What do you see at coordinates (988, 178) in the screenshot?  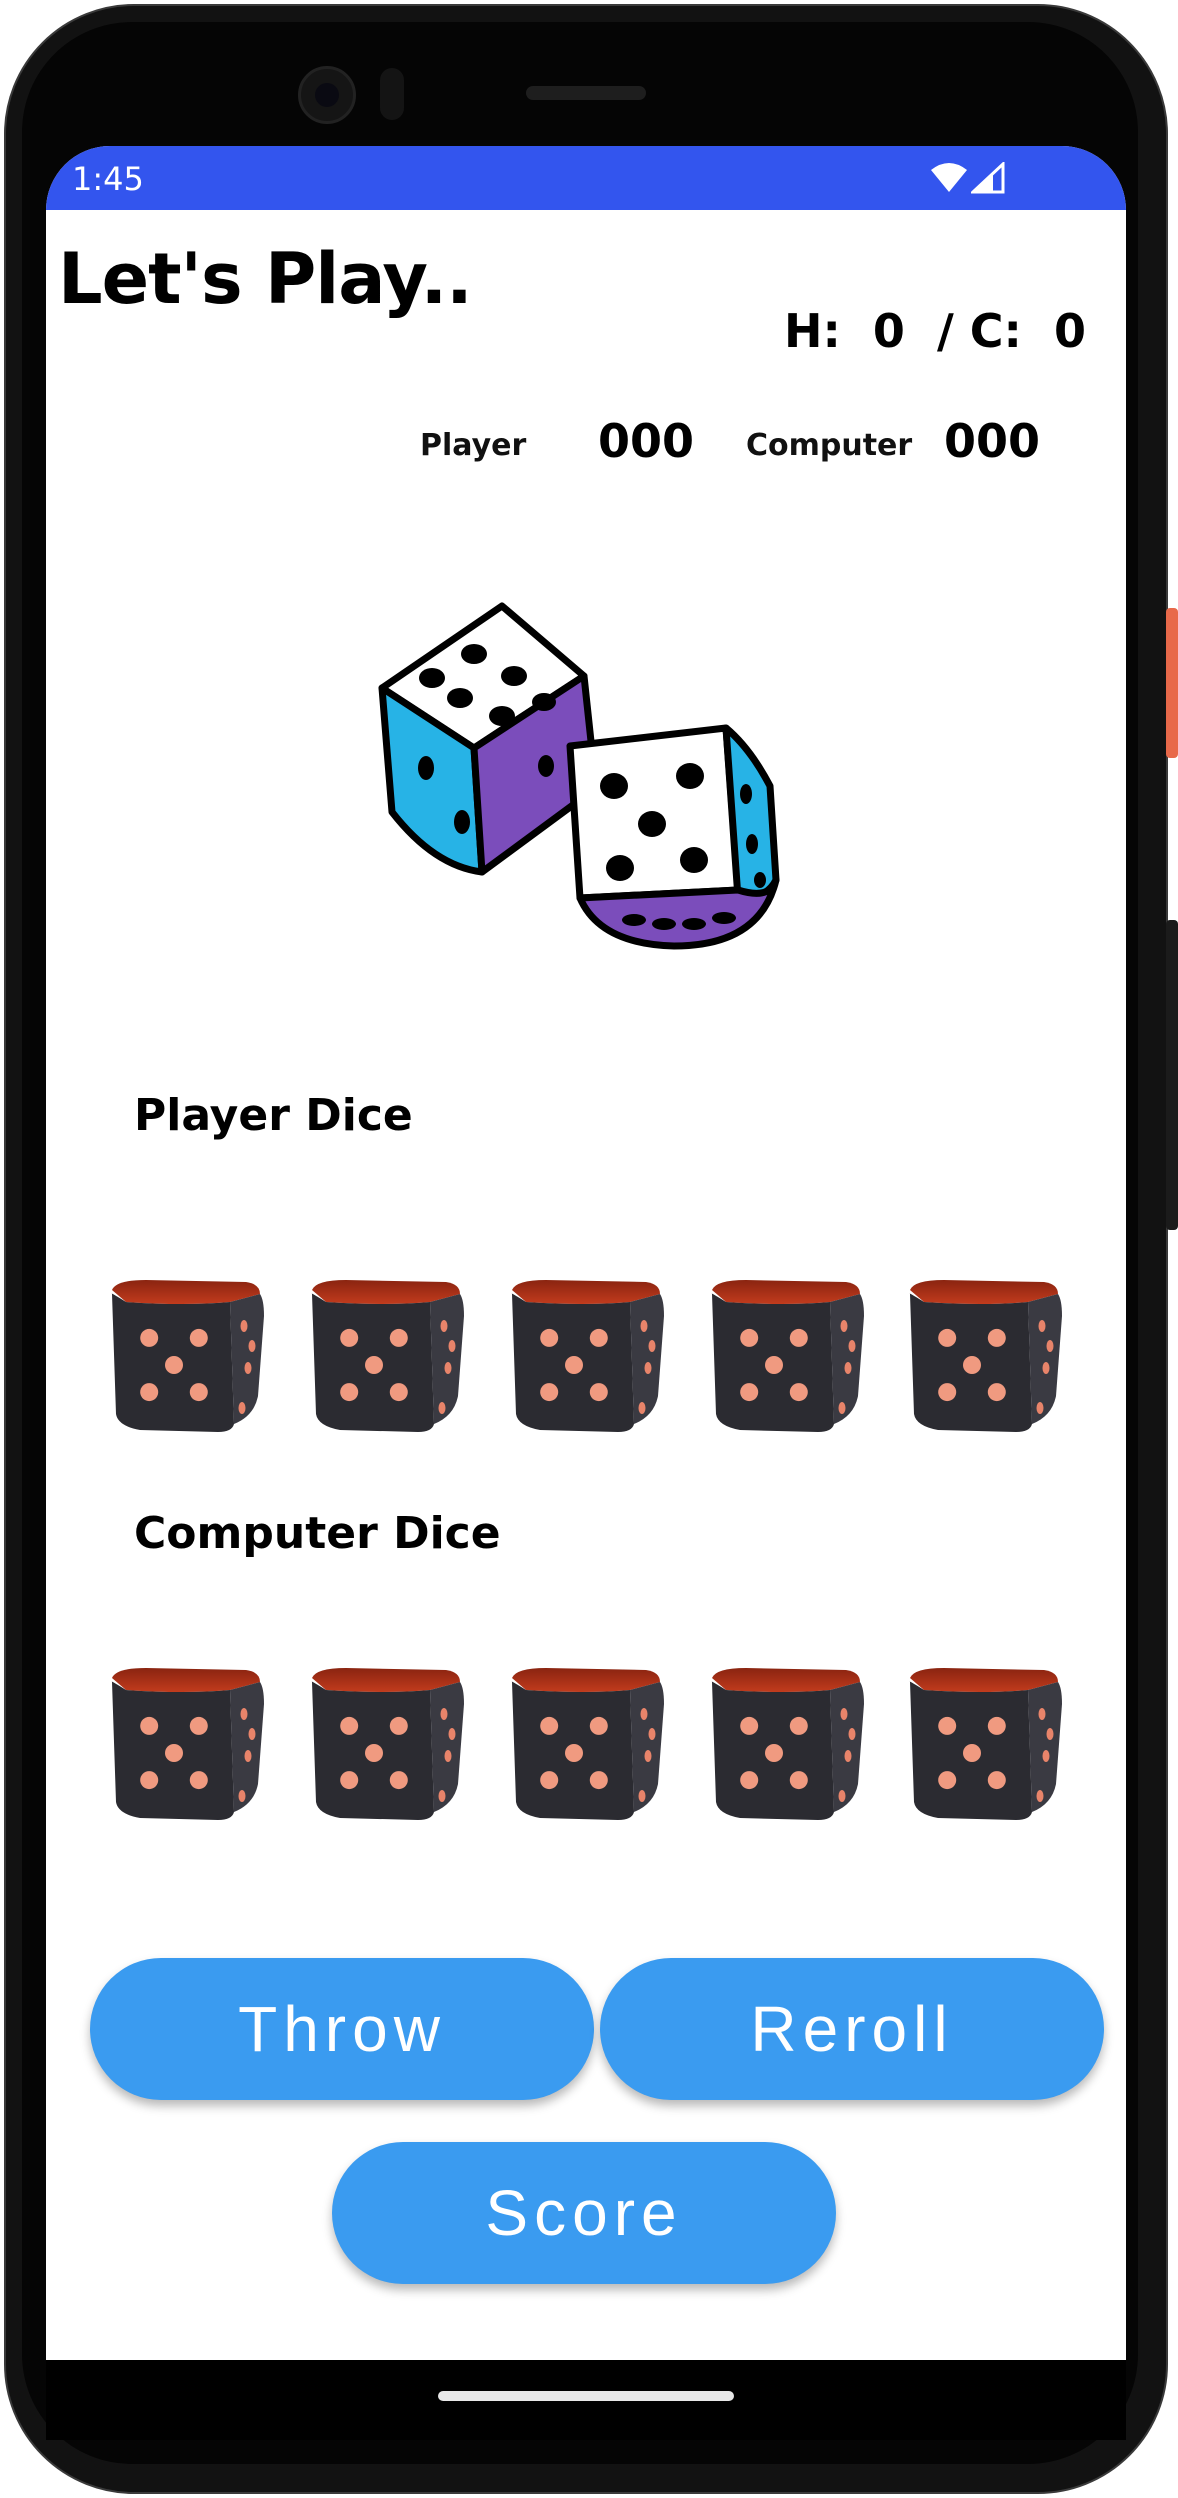 I see `cellular-signal-icon` at bounding box center [988, 178].